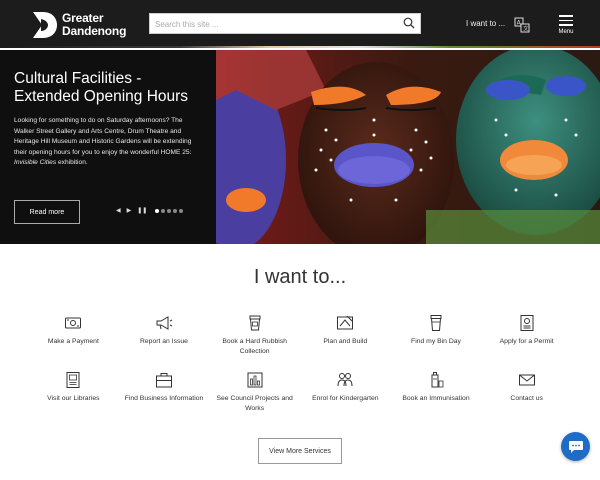 The image size is (600, 480). I want to click on hero-text-italic: Invisible Cities, so click(35, 162).